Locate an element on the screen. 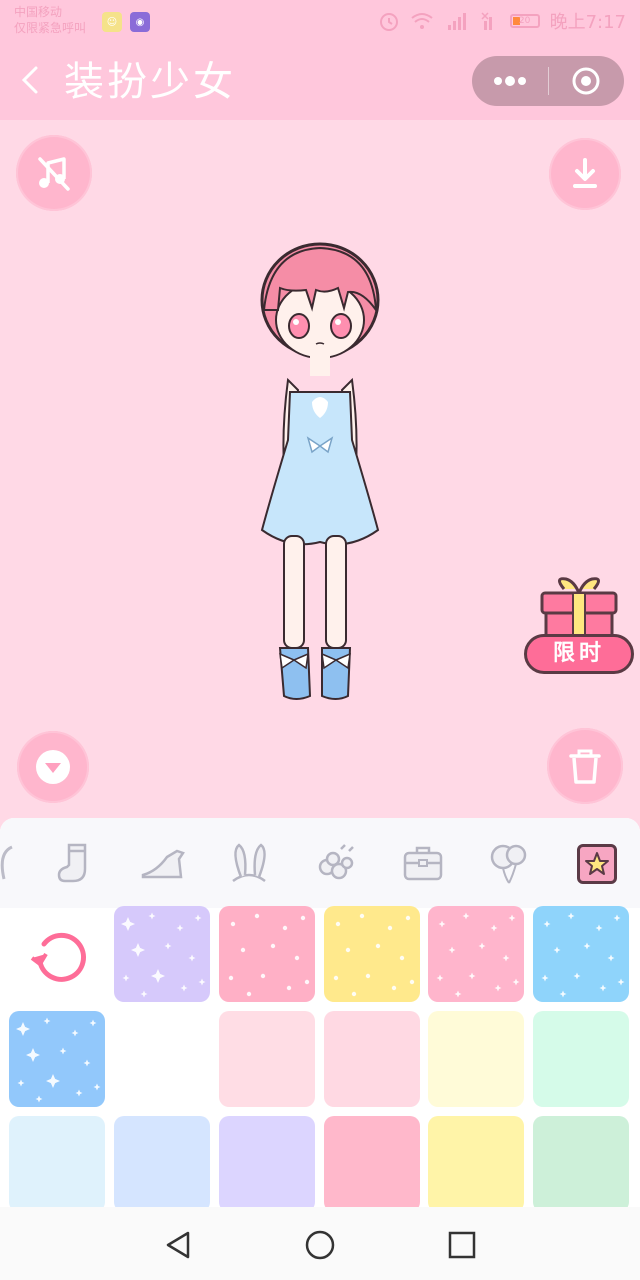  chevron-left-icon is located at coordinates (29, 80).